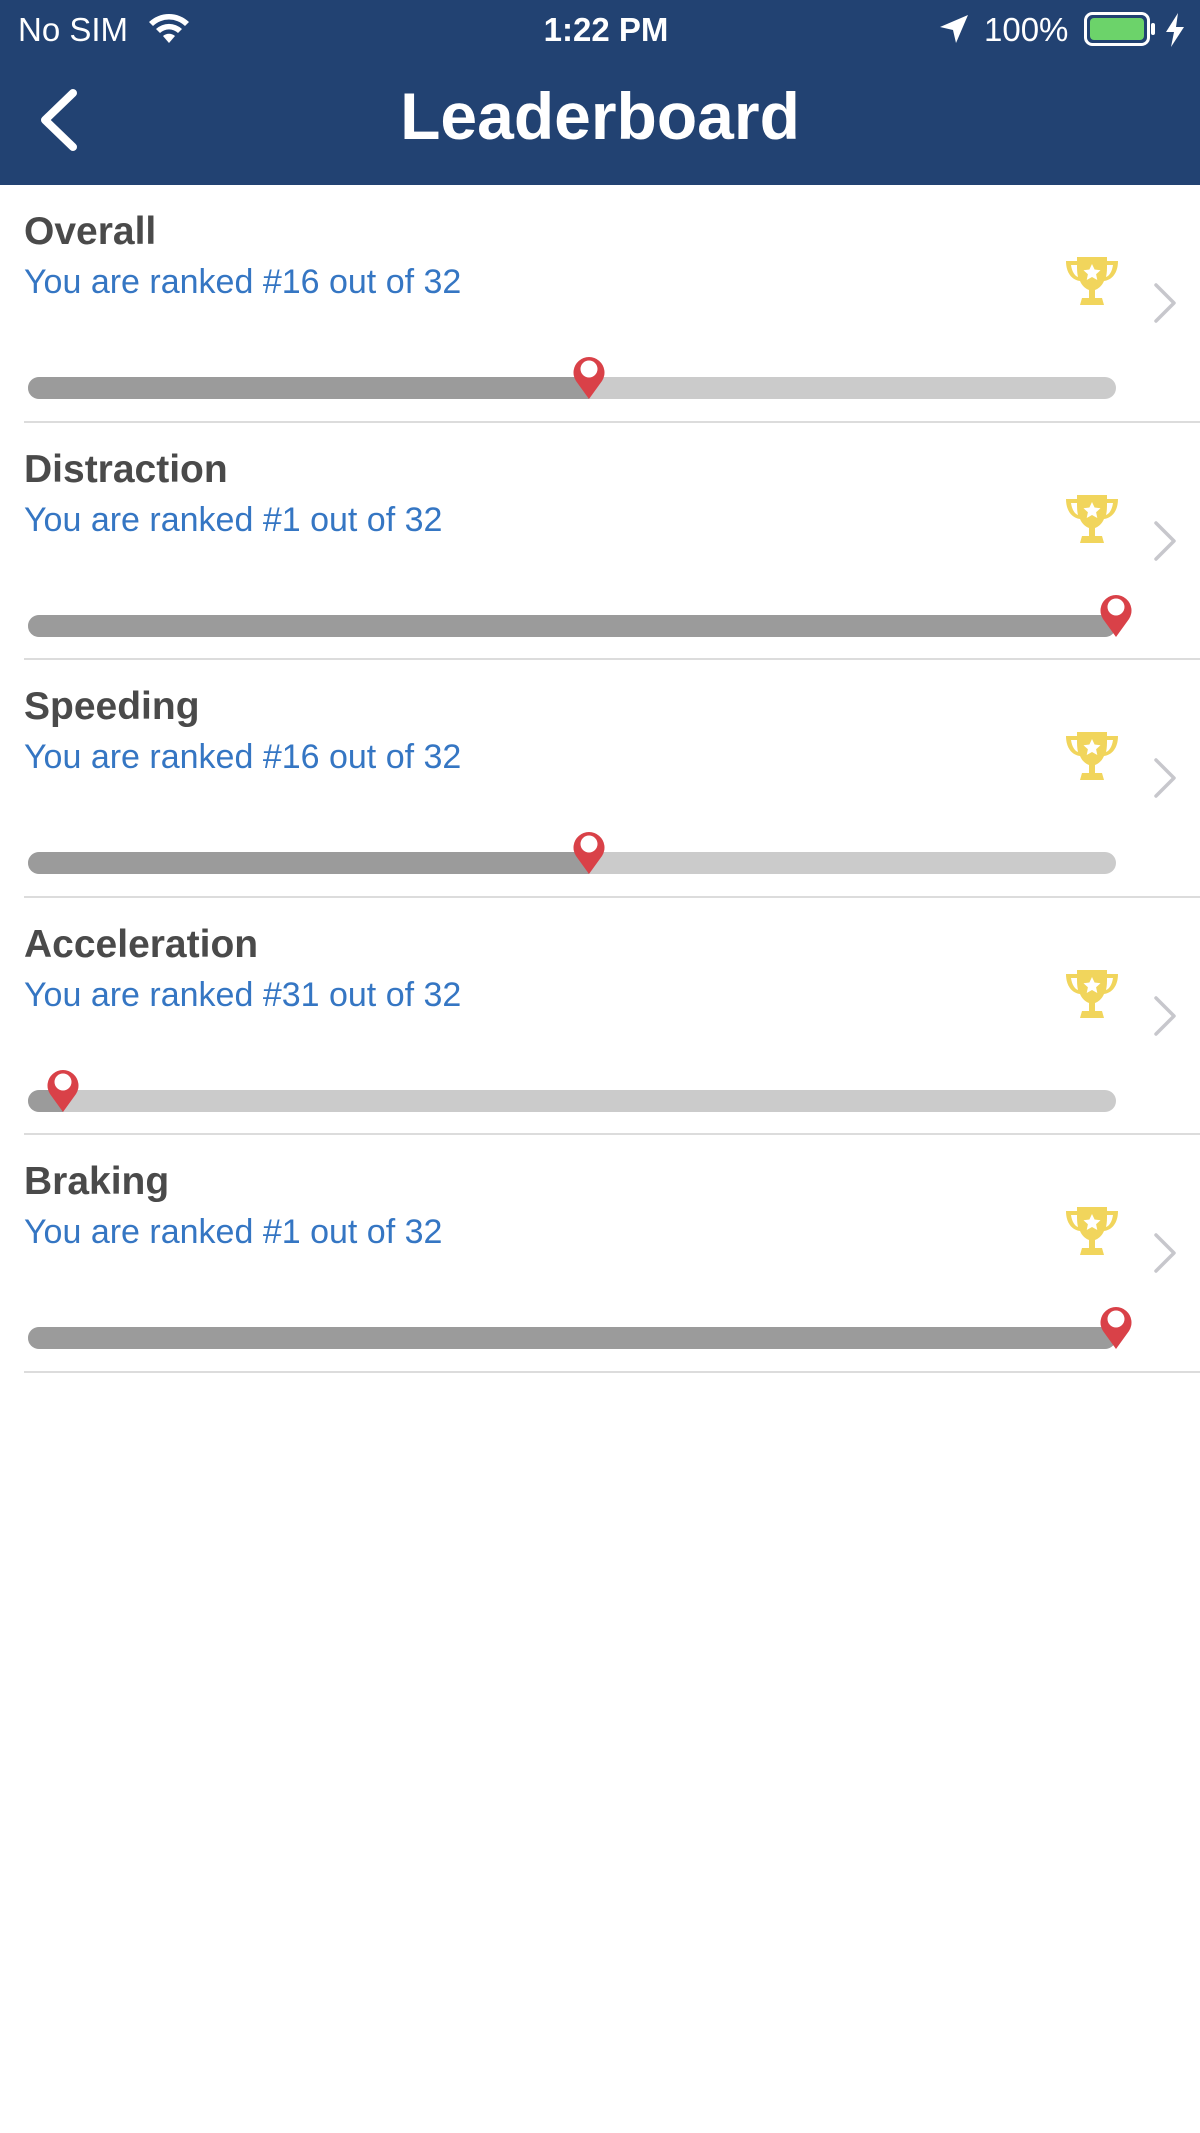 The height and width of the screenshot is (2133, 1200). Describe the element at coordinates (90, 231) in the screenshot. I see `row-title: Overall` at that location.